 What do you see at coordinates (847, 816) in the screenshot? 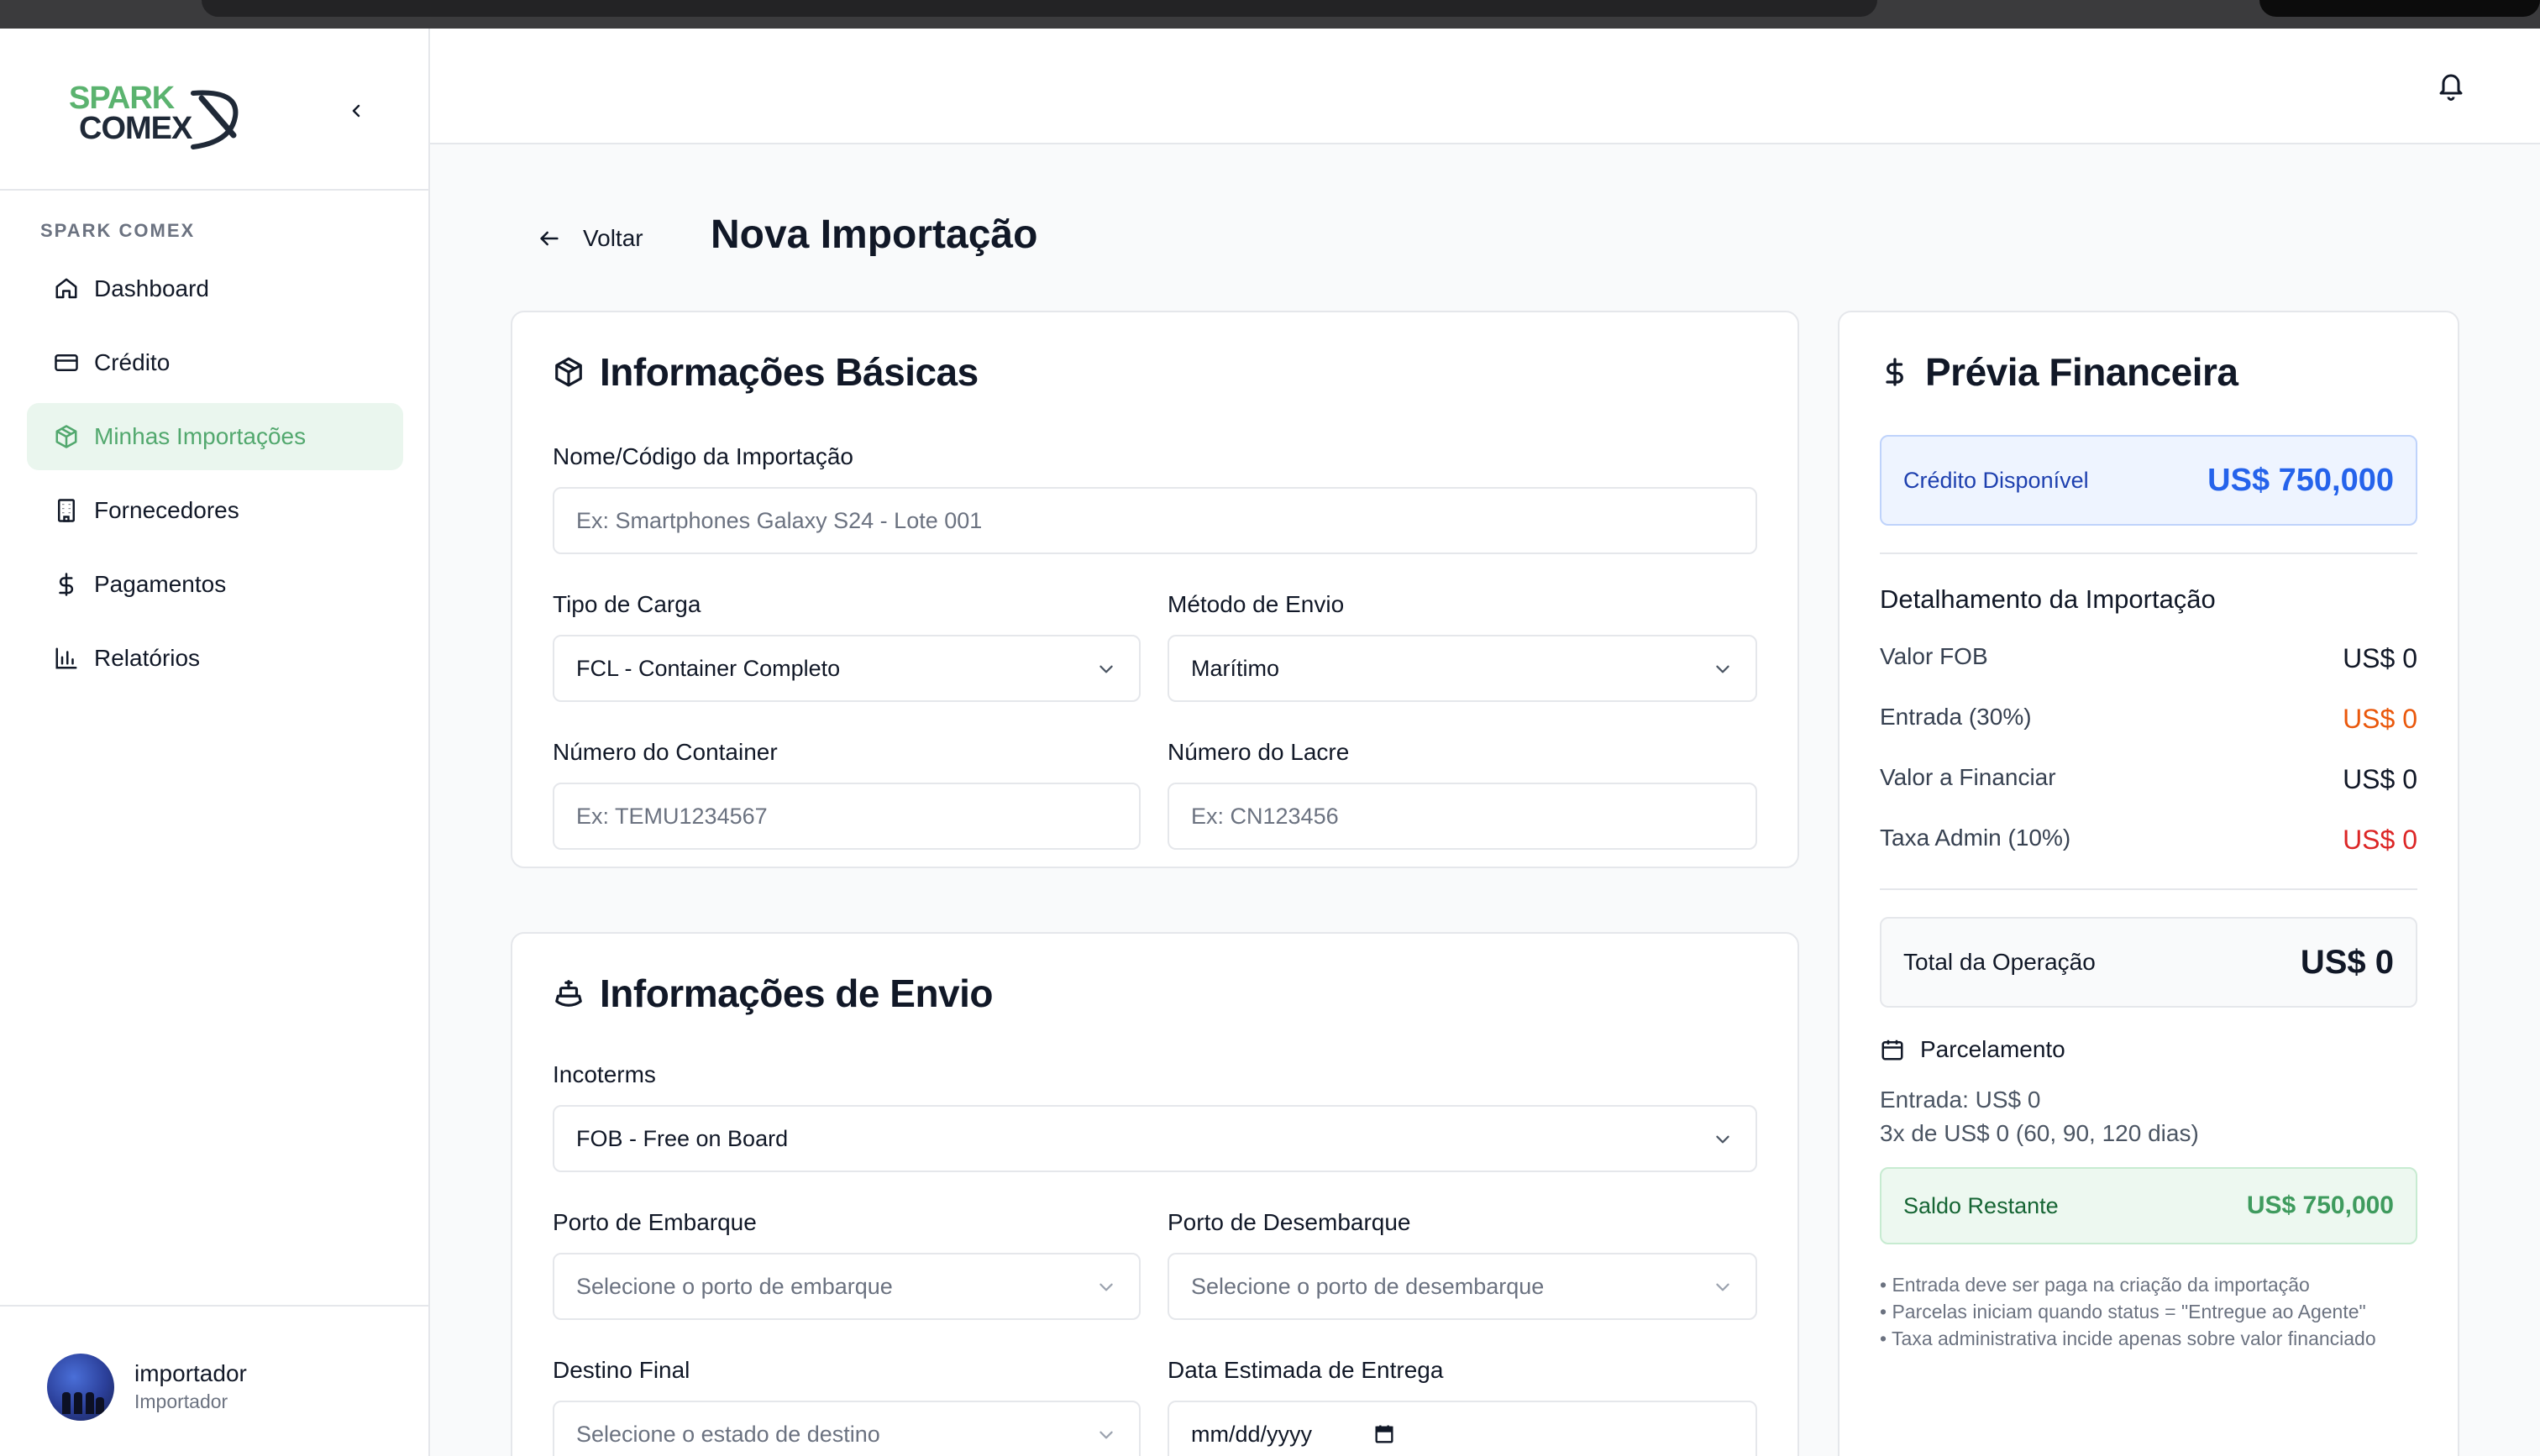
I see `container-number-input: Ex: TEMU1234567` at bounding box center [847, 816].